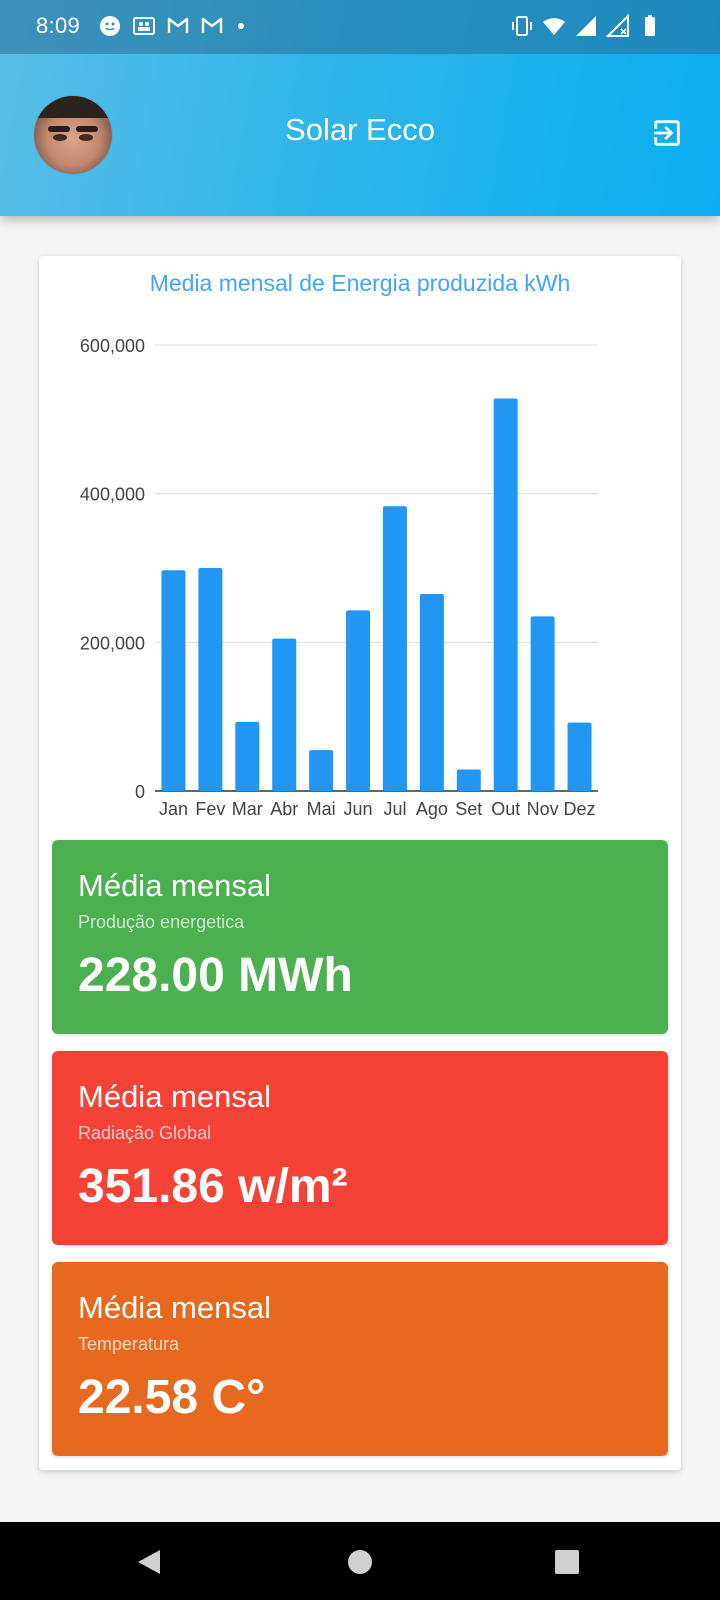 The height and width of the screenshot is (1600, 720). What do you see at coordinates (543, 809) in the screenshot?
I see `x-tick-label: Nov` at bounding box center [543, 809].